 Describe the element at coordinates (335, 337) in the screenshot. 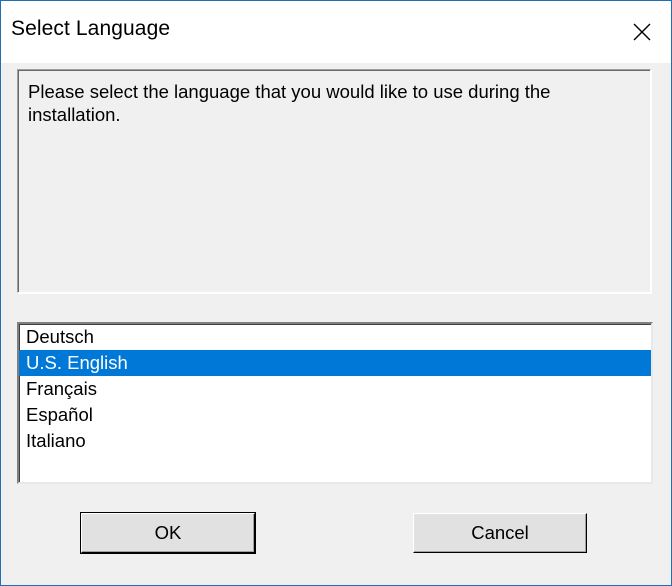

I see `language-item-deutsch: Deutsch` at that location.